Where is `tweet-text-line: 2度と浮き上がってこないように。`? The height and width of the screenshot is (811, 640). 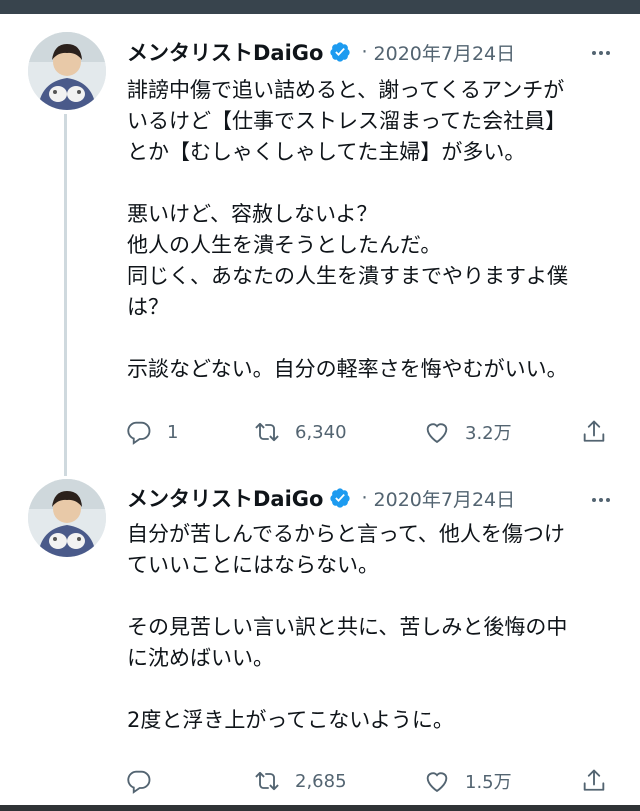 tweet-text-line: 2度と浮き上がってこないように。 is located at coordinates (290, 720).